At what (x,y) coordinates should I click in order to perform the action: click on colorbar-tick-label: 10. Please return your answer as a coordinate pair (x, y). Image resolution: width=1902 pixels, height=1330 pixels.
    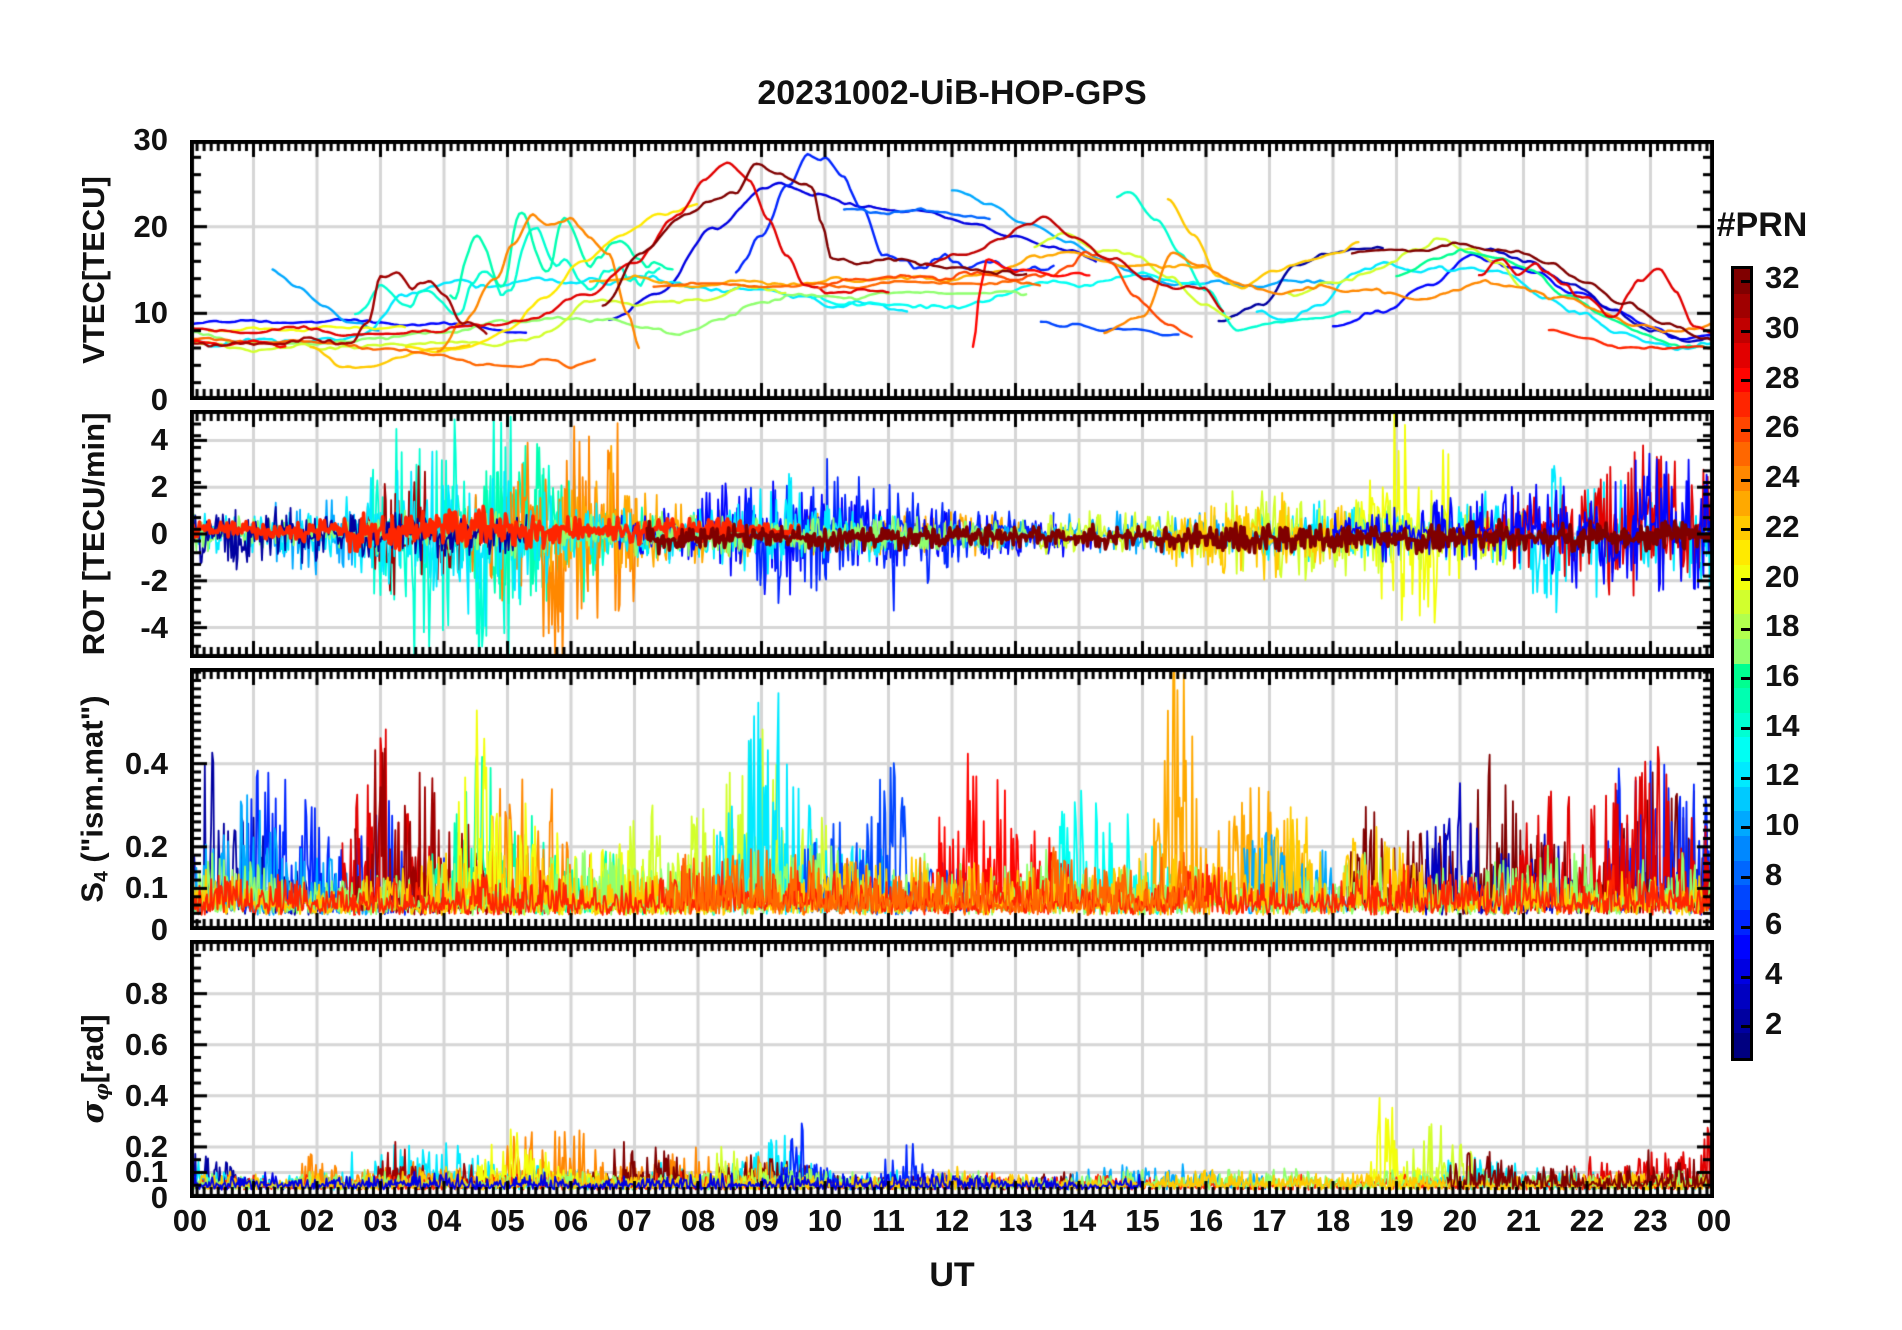
    Looking at the image, I should click on (1782, 824).